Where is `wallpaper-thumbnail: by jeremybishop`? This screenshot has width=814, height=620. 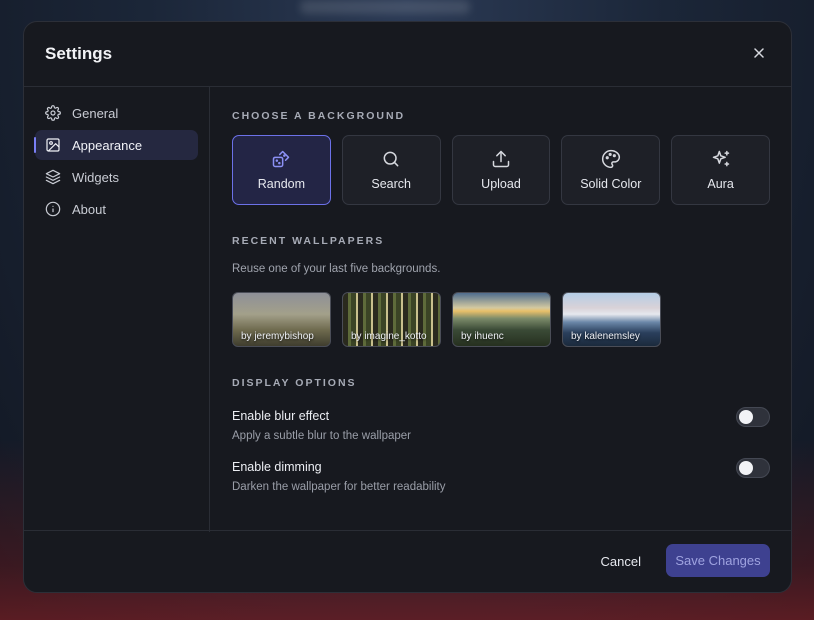 wallpaper-thumbnail: by jeremybishop is located at coordinates (281, 319).